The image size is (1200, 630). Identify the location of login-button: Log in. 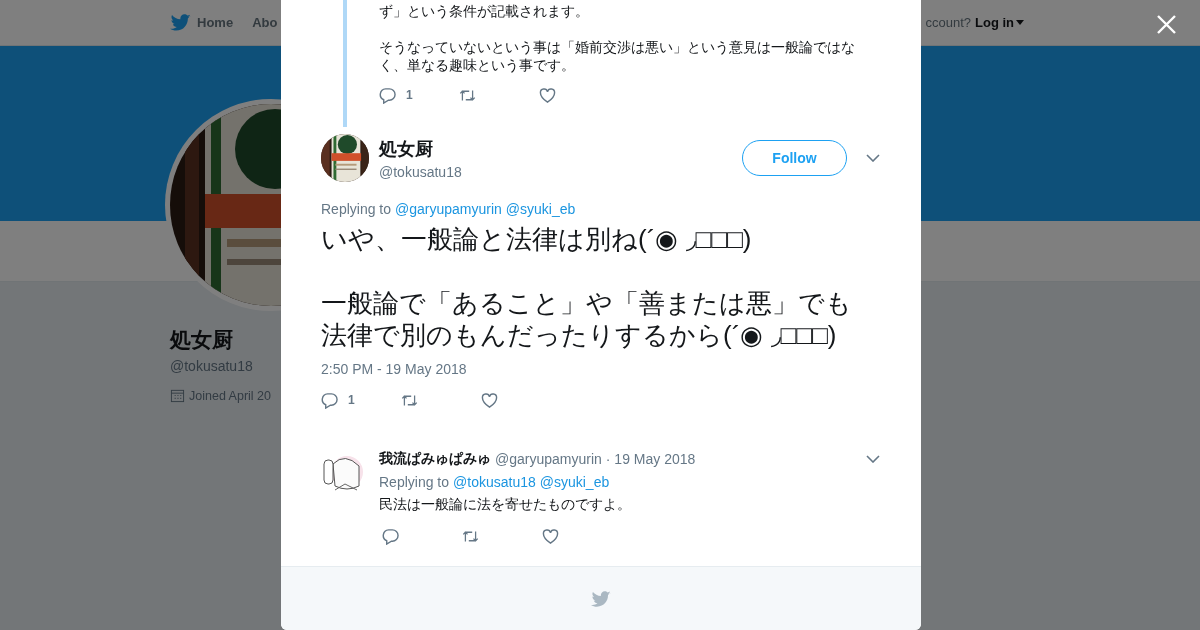
(999, 22).